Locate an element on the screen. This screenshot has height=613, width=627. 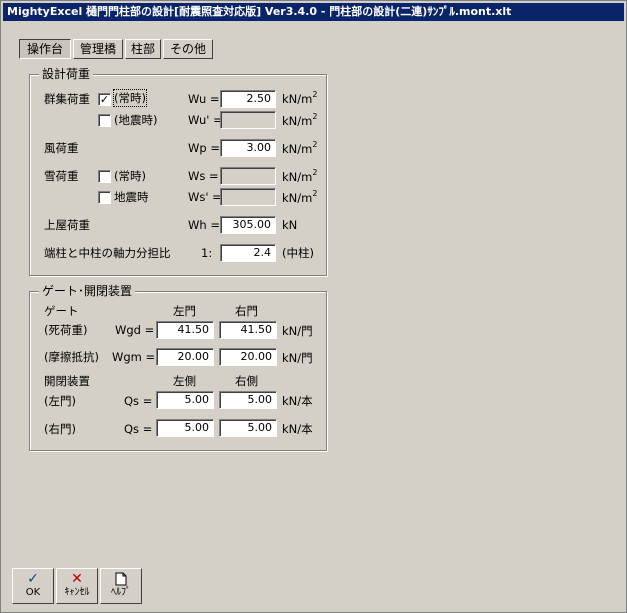
crowd-normal-checkbox: ✓ is located at coordinates (104, 99).